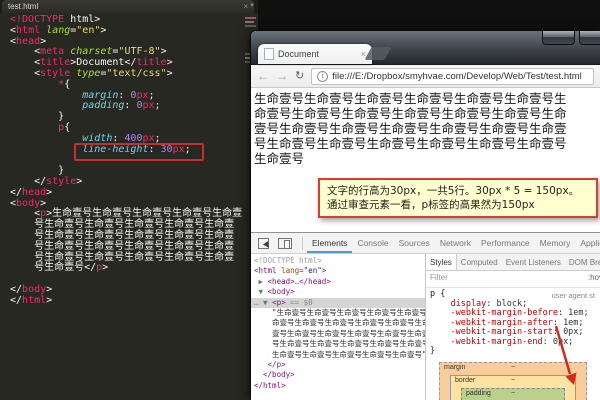 This screenshot has width=600, height=400. I want to click on filter-input: Filter, so click(439, 277).